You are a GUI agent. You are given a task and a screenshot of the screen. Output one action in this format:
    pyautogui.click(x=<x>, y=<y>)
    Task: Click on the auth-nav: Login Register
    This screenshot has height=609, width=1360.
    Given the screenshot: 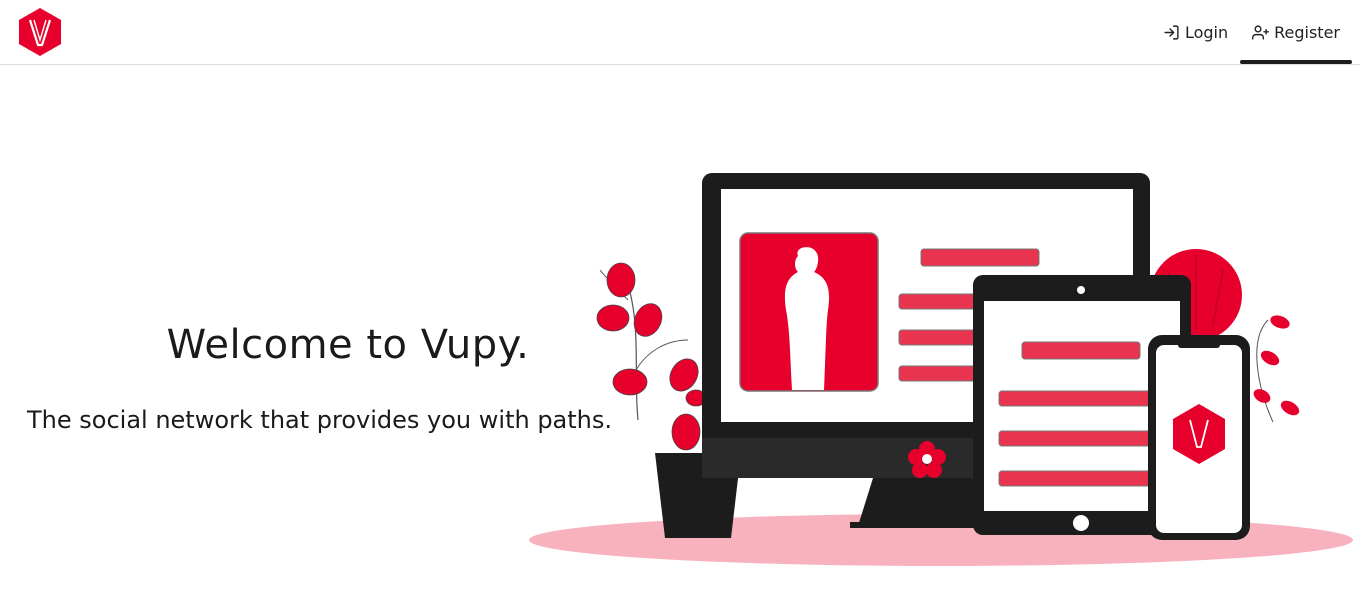 What is the action you would take?
    pyautogui.click(x=1251, y=32)
    